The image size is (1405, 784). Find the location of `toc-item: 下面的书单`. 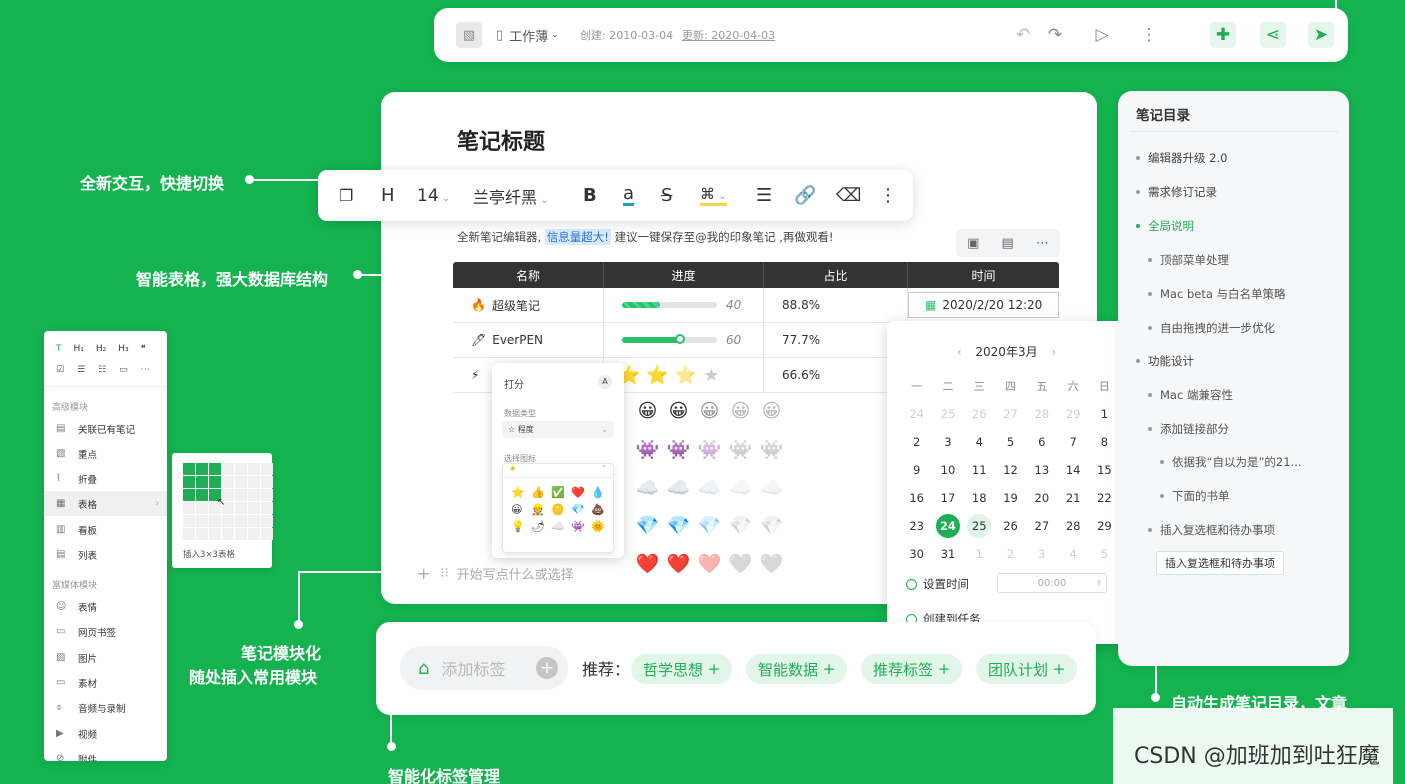

toc-item: 下面的书单 is located at coordinates (1195, 496).